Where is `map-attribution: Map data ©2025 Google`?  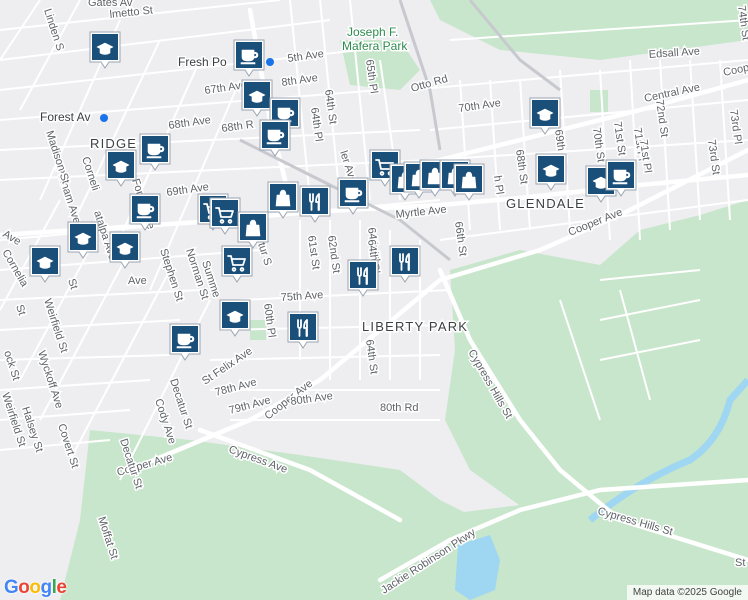
map-attribution: Map data ©2025 Google is located at coordinates (687, 592).